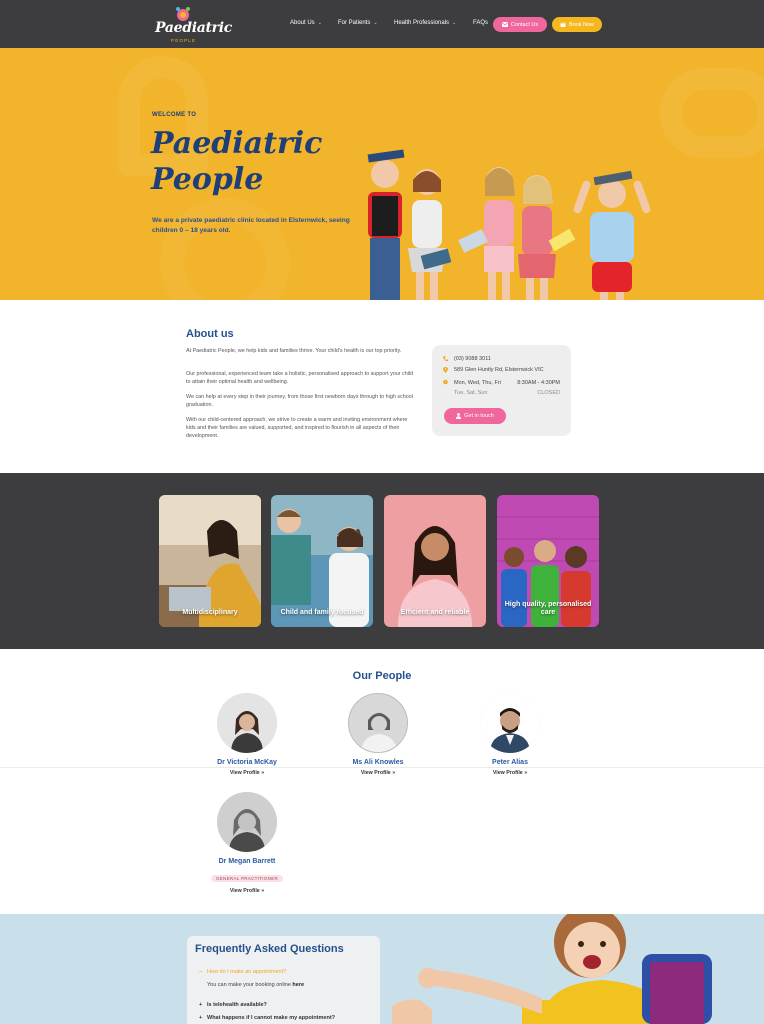 The image size is (764, 1024). I want to click on our-people-title: Our People, so click(382, 676).